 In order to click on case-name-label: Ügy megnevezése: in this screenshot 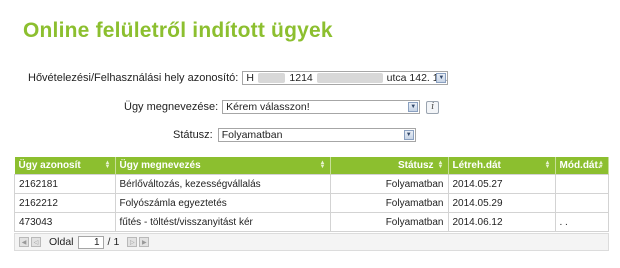, I will do `click(171, 107)`.